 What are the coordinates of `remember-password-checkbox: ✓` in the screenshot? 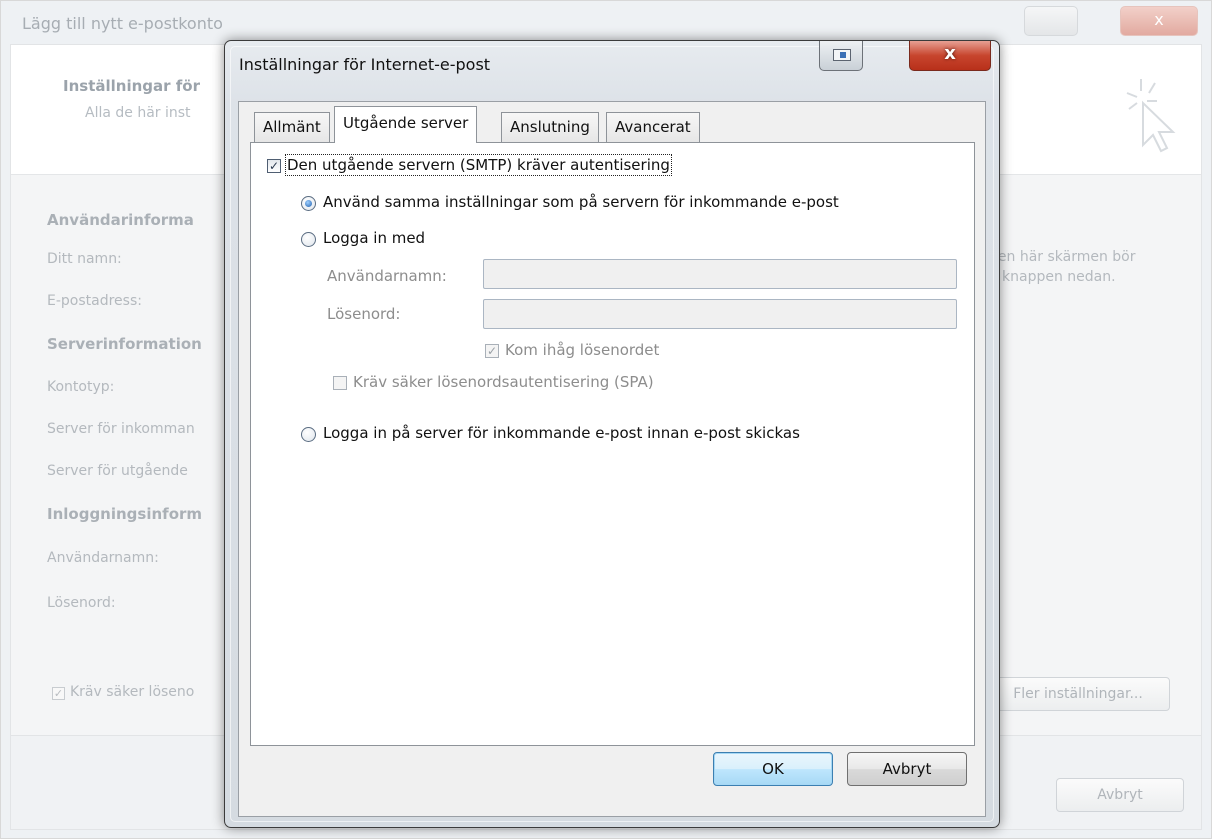 It's located at (492, 351).